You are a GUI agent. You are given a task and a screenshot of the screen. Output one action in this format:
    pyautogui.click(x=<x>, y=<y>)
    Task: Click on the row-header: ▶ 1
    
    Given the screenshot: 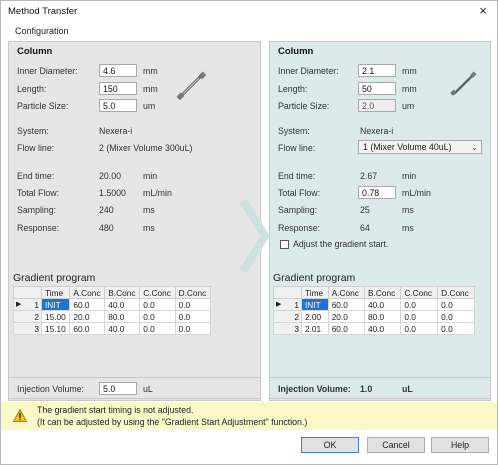 What is the action you would take?
    pyautogui.click(x=27, y=304)
    